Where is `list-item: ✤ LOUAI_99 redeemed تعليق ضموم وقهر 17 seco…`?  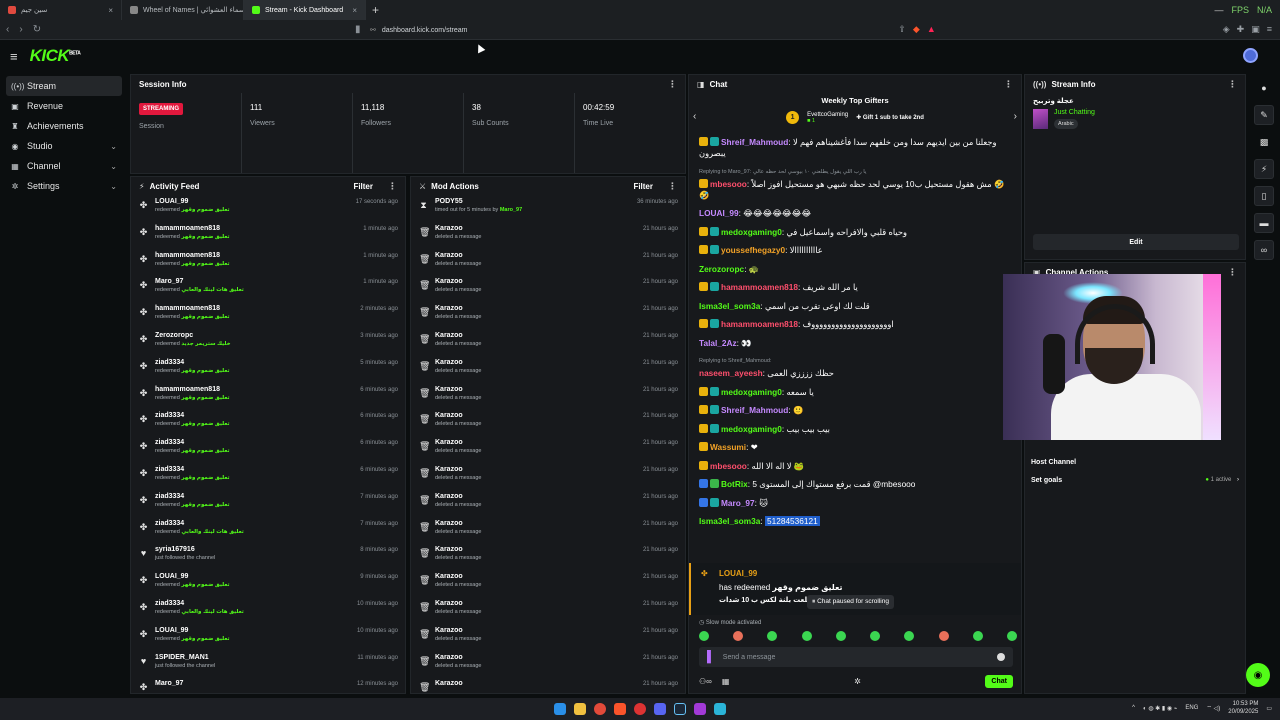 list-item: ✤ LOUAI_99 redeemed تعليق ضموم وقهر 17 seco… is located at coordinates (268, 208).